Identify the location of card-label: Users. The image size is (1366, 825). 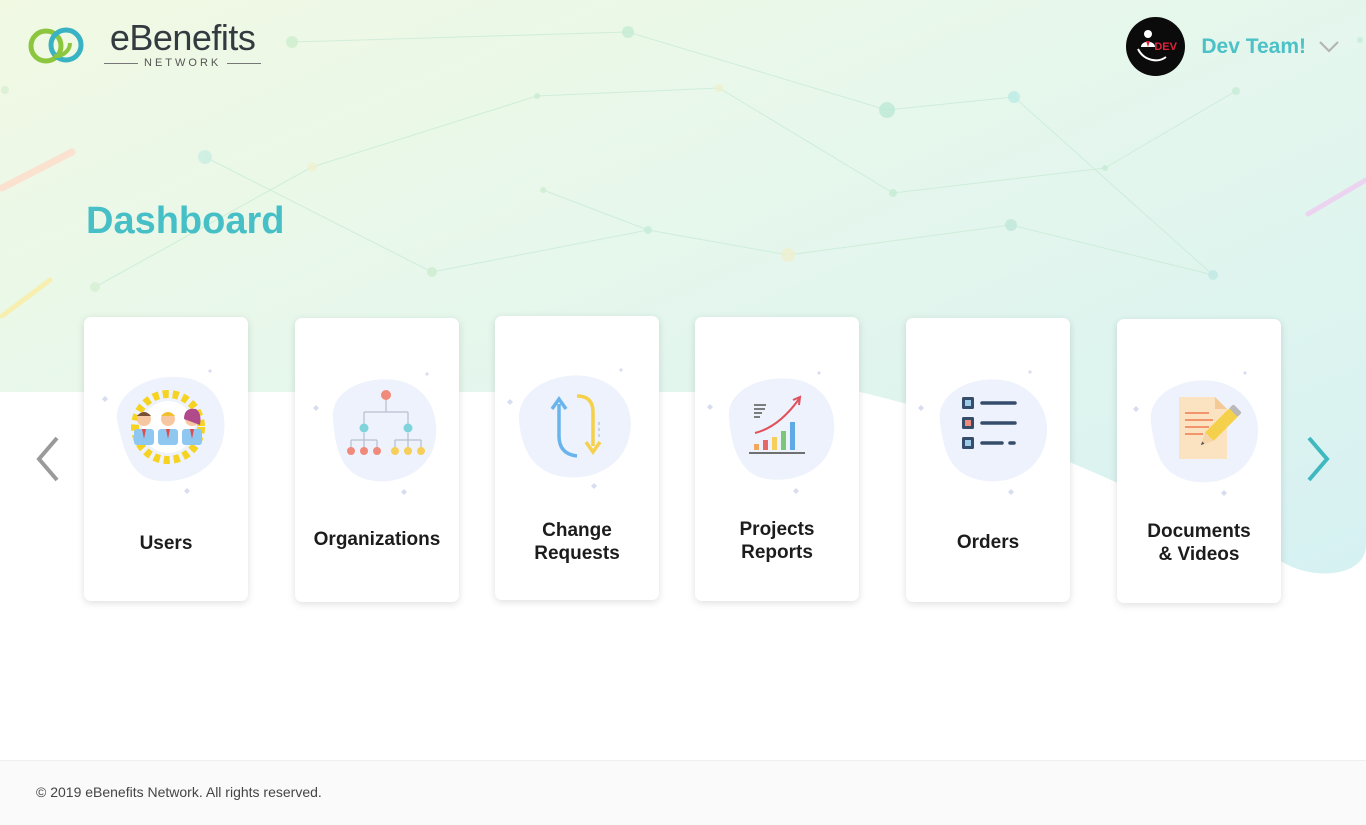
(166, 543).